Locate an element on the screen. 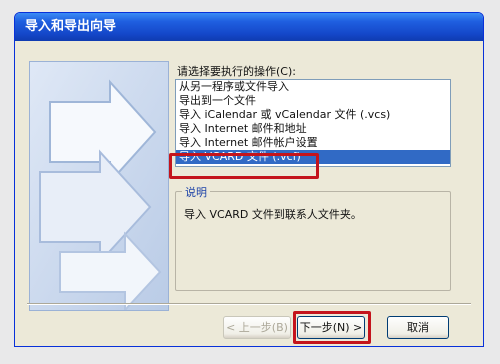 This screenshot has height=364, width=500. list-item-import-internet-mail: 导入 Internet 邮件和地址 is located at coordinates (313, 129).